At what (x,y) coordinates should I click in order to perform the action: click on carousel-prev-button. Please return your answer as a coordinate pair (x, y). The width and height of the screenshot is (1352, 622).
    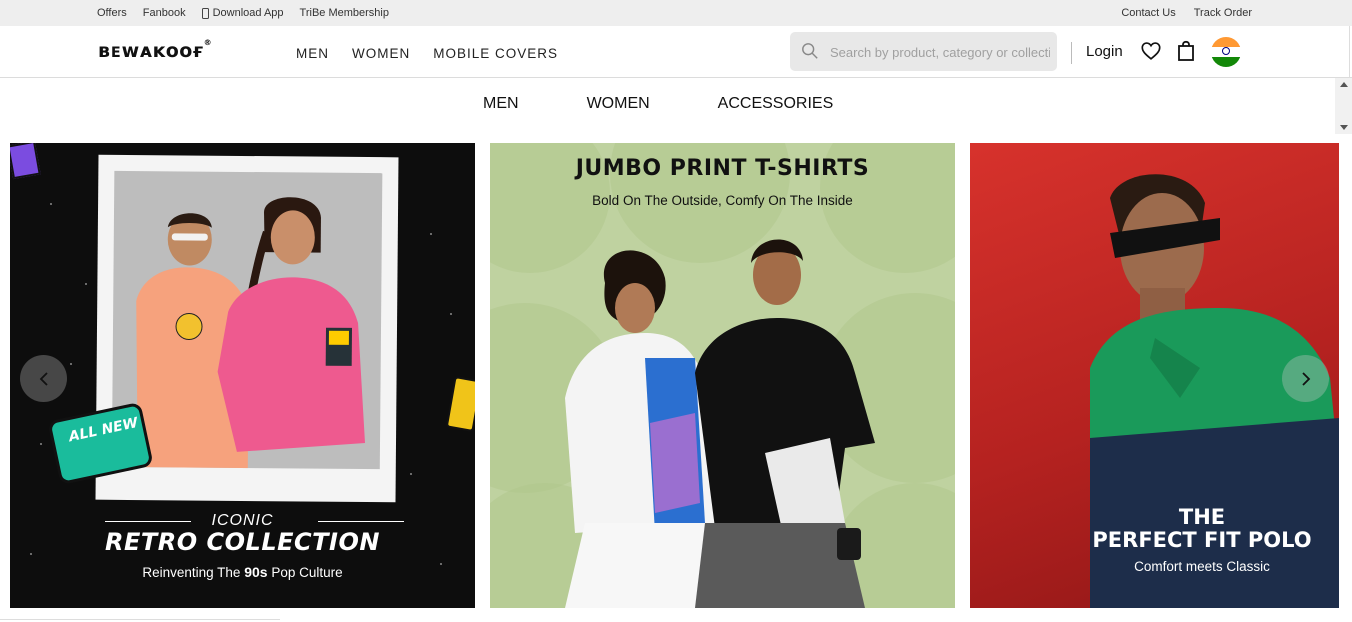
    Looking at the image, I should click on (43, 378).